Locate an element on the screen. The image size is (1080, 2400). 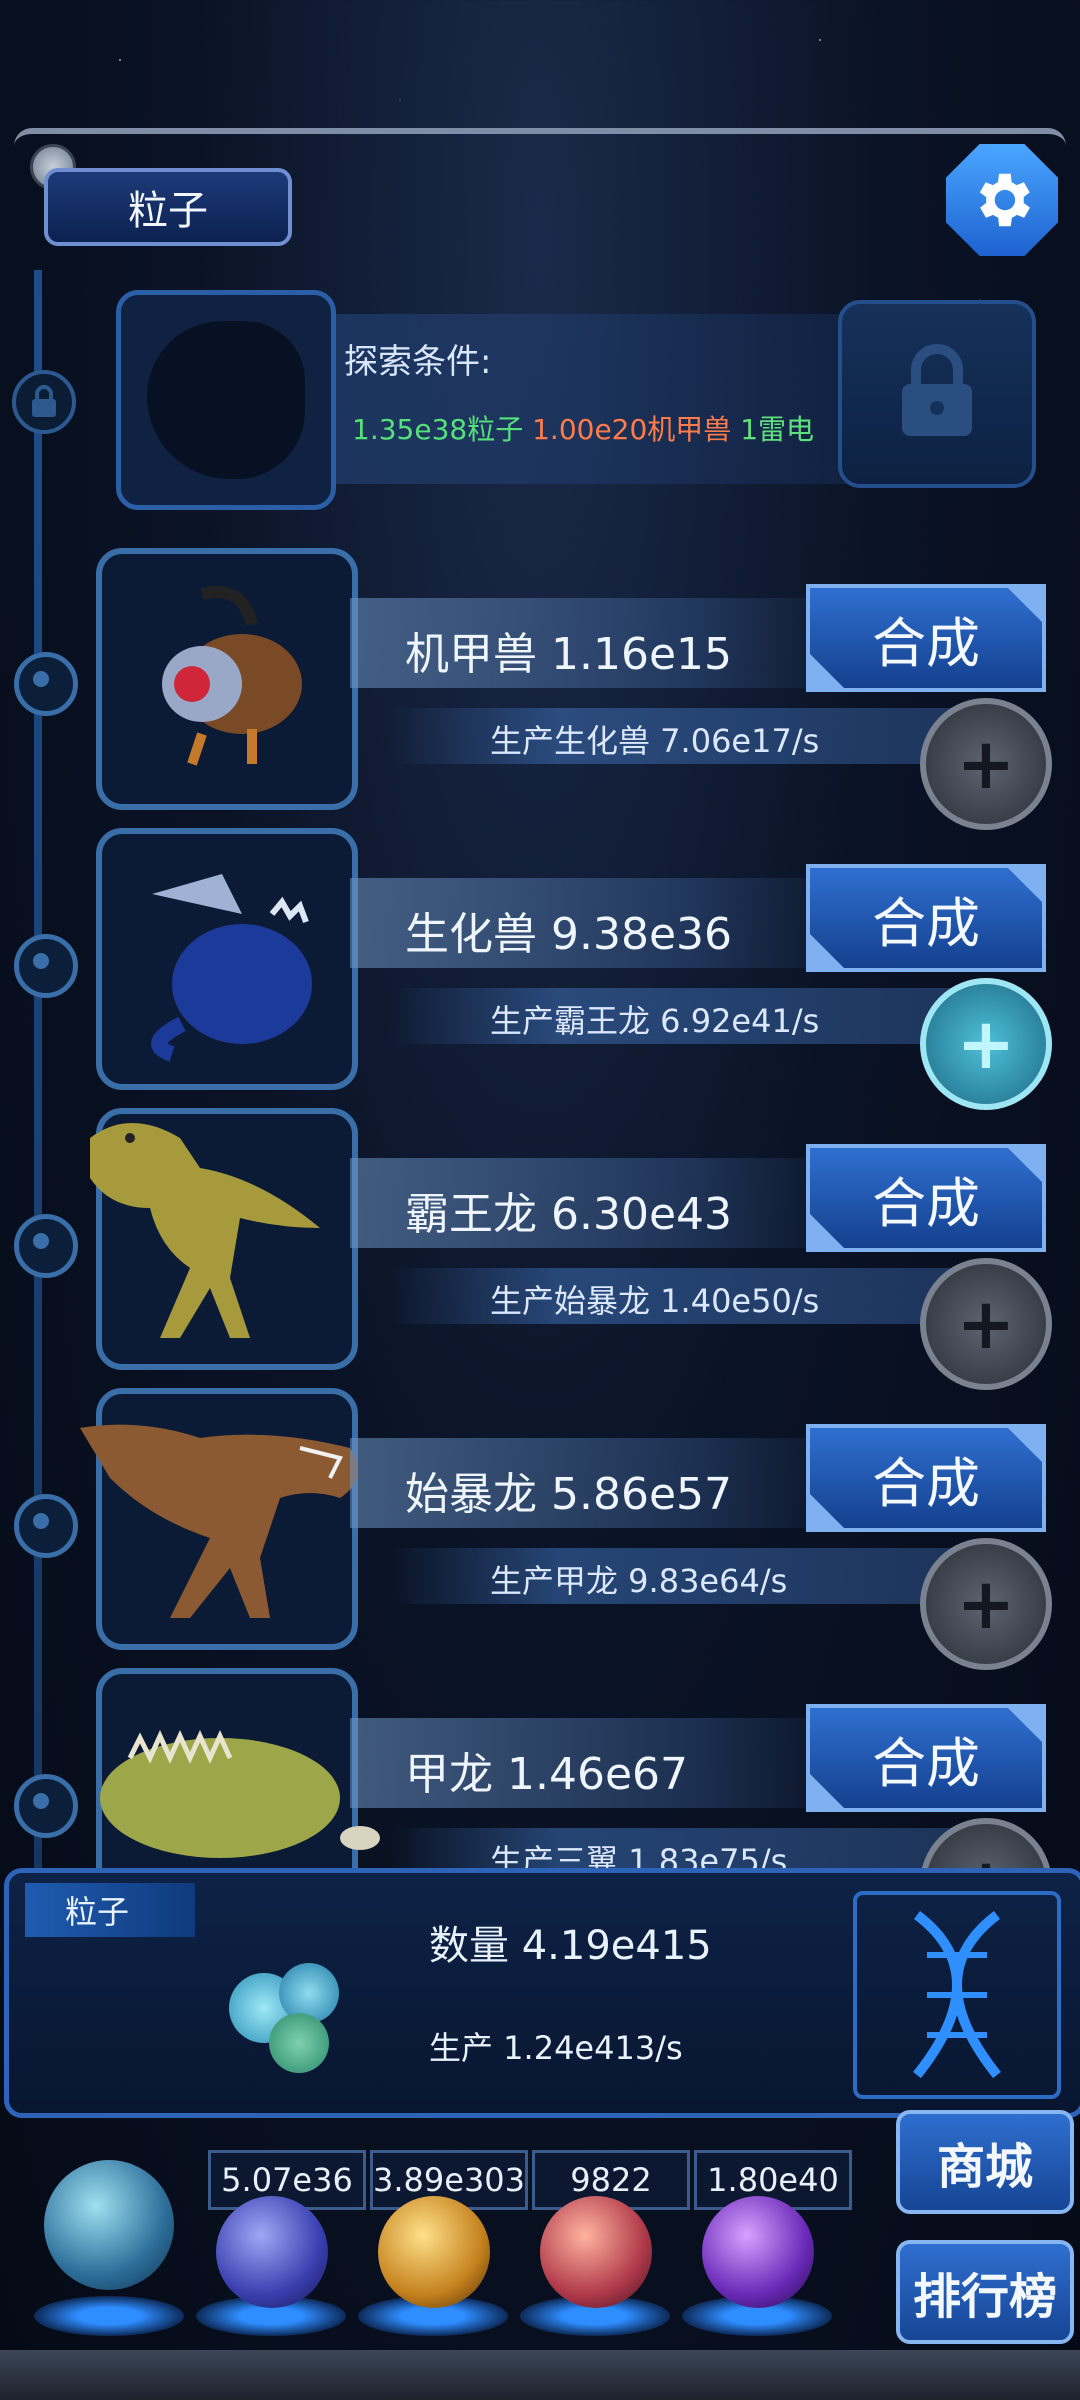
requirement-thunder: 1雷电 is located at coordinates (777, 429).